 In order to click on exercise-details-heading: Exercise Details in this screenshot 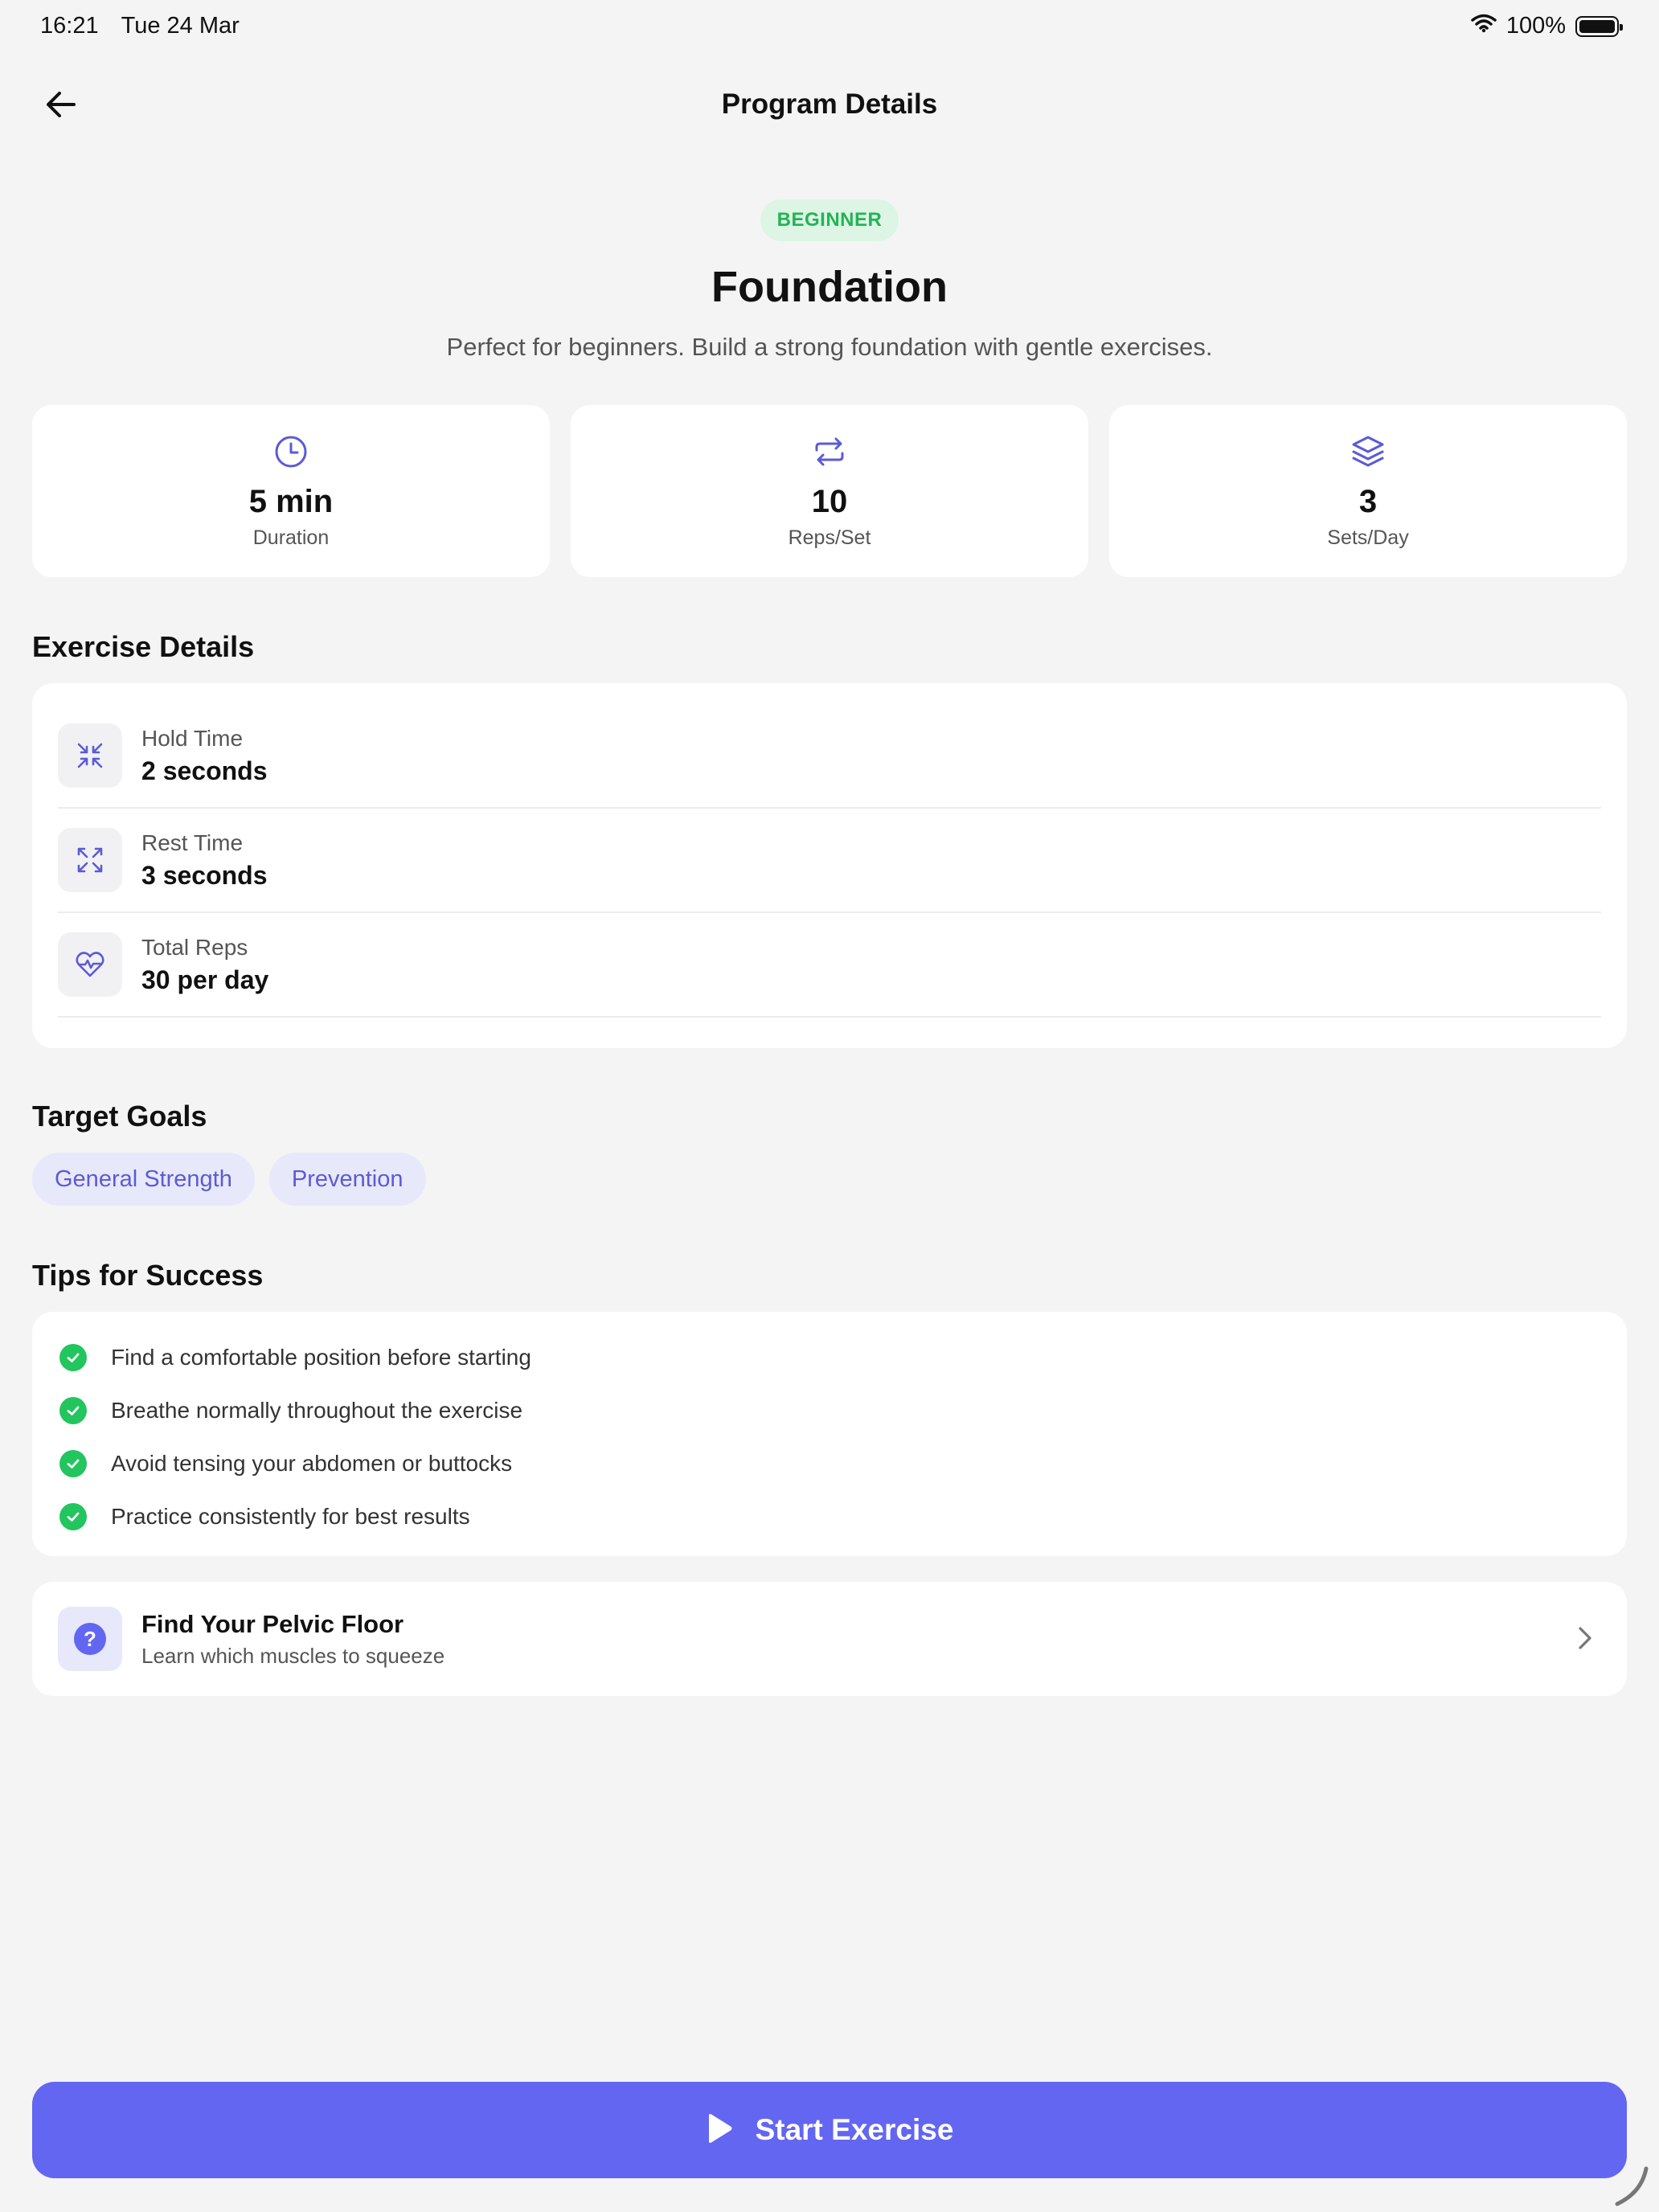, I will do `click(143, 646)`.